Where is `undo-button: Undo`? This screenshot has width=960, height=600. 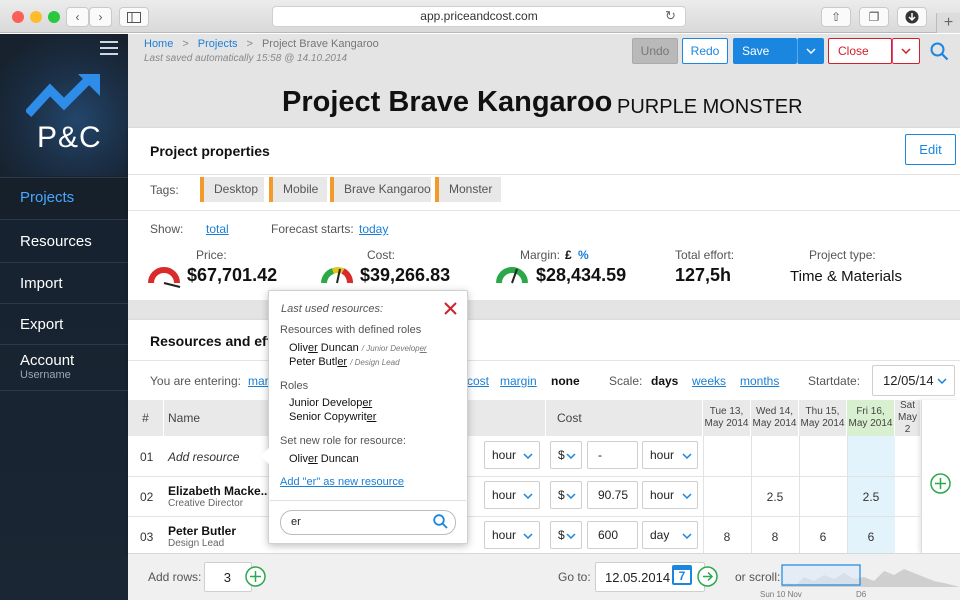 undo-button: Undo is located at coordinates (655, 51).